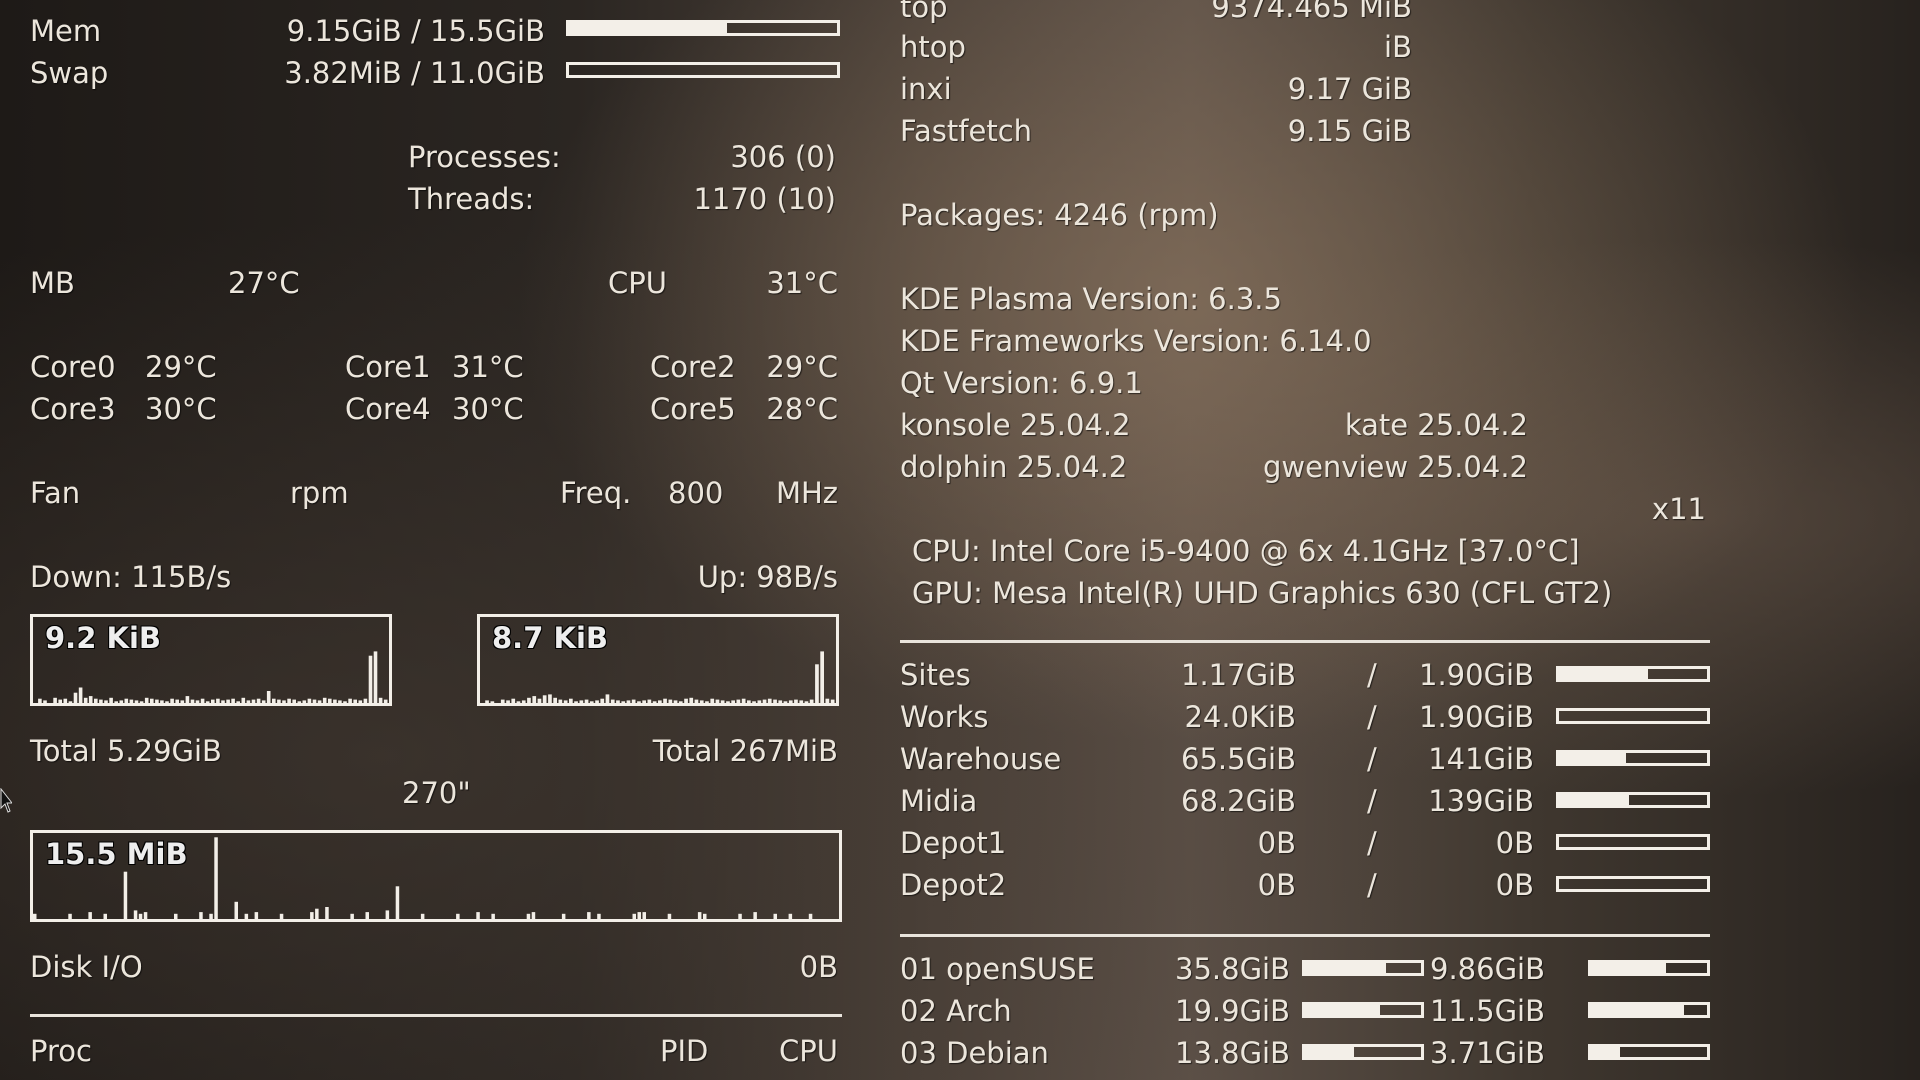 Image resolution: width=1920 pixels, height=1080 pixels. What do you see at coordinates (764, 199) in the screenshot?
I see `threads-value: 1170 (10)` at bounding box center [764, 199].